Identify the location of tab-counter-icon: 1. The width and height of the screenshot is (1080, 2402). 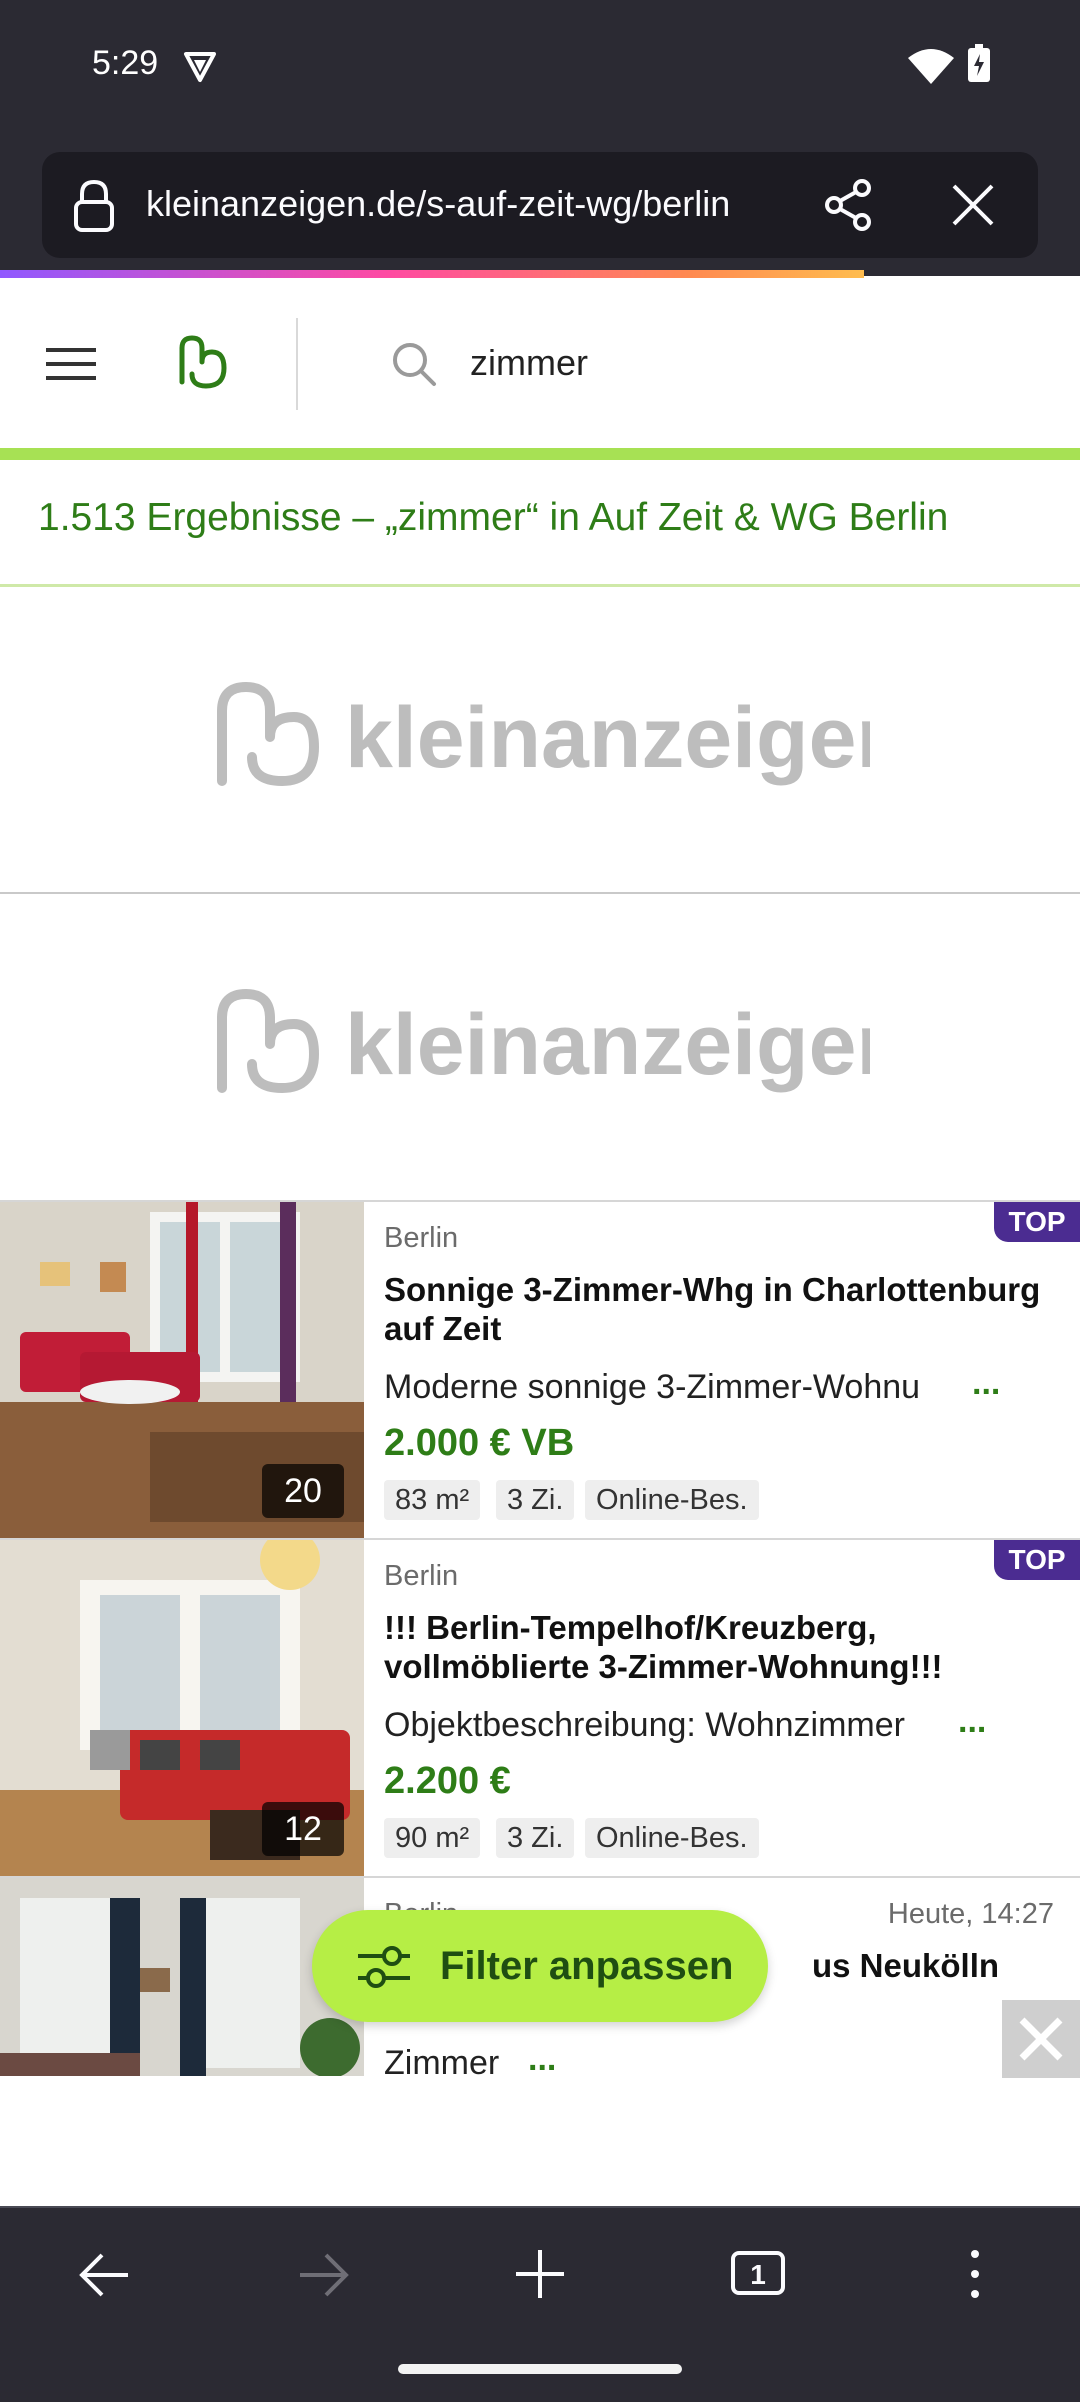
(758, 2273).